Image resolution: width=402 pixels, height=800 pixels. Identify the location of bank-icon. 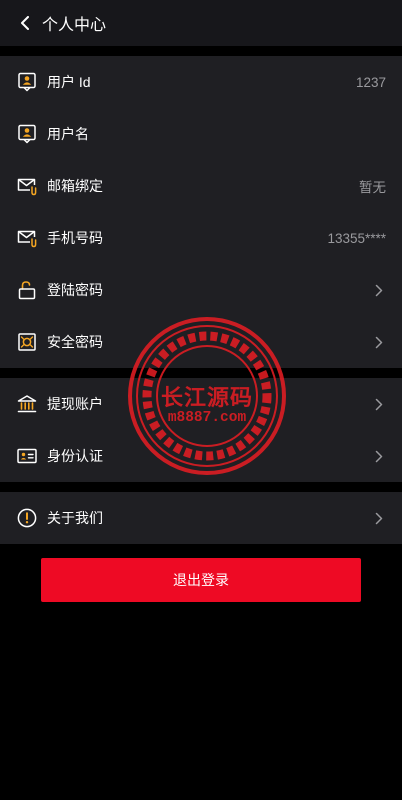
(27, 404).